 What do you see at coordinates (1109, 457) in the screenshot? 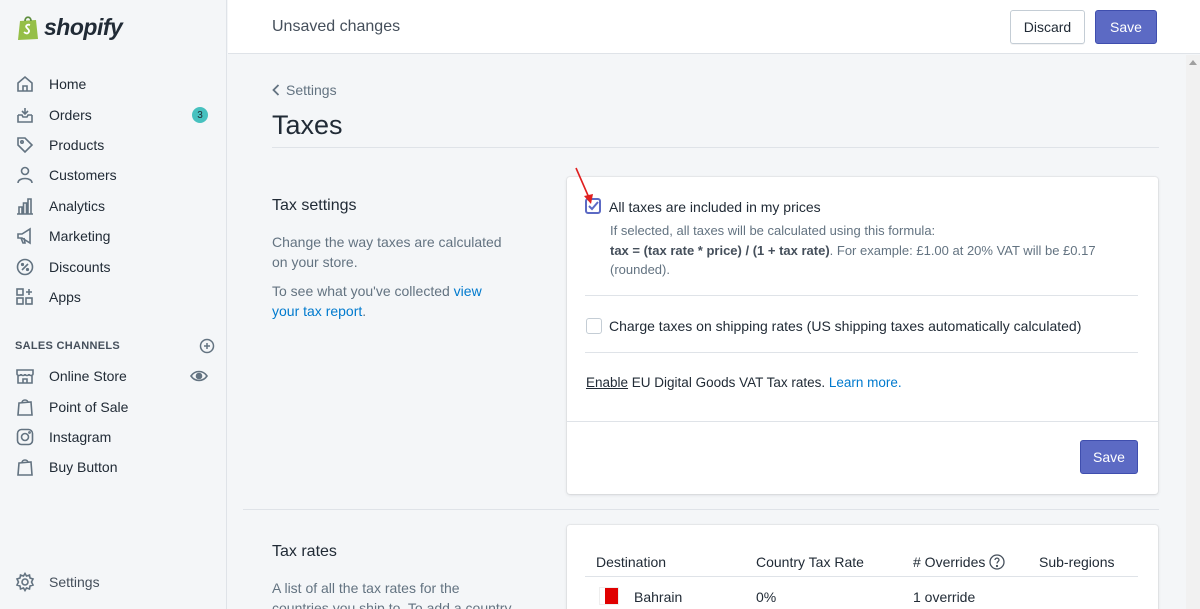
I see `tax-settings-save-button: Save` at bounding box center [1109, 457].